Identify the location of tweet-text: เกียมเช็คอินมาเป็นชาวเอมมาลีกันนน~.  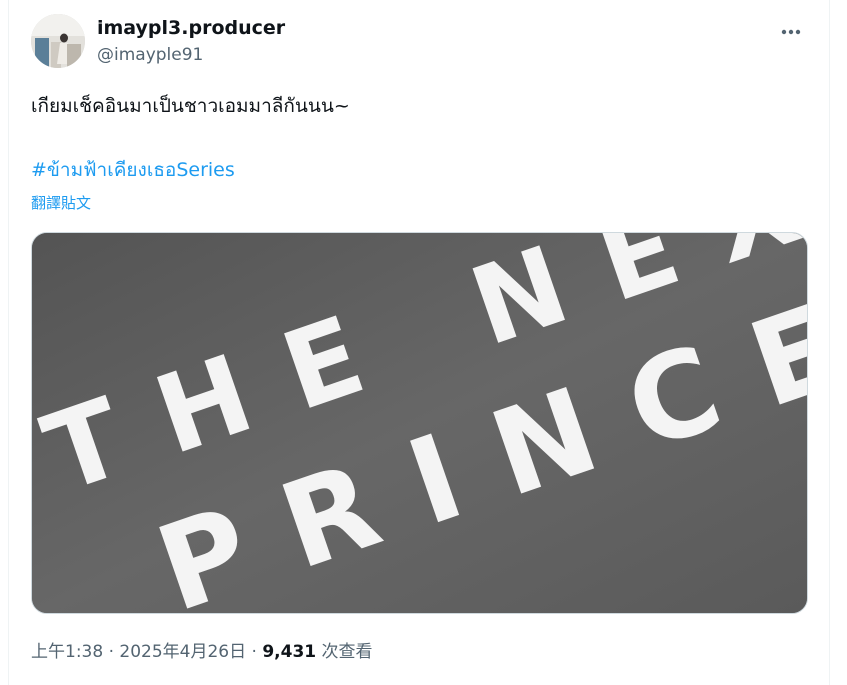
(190, 106).